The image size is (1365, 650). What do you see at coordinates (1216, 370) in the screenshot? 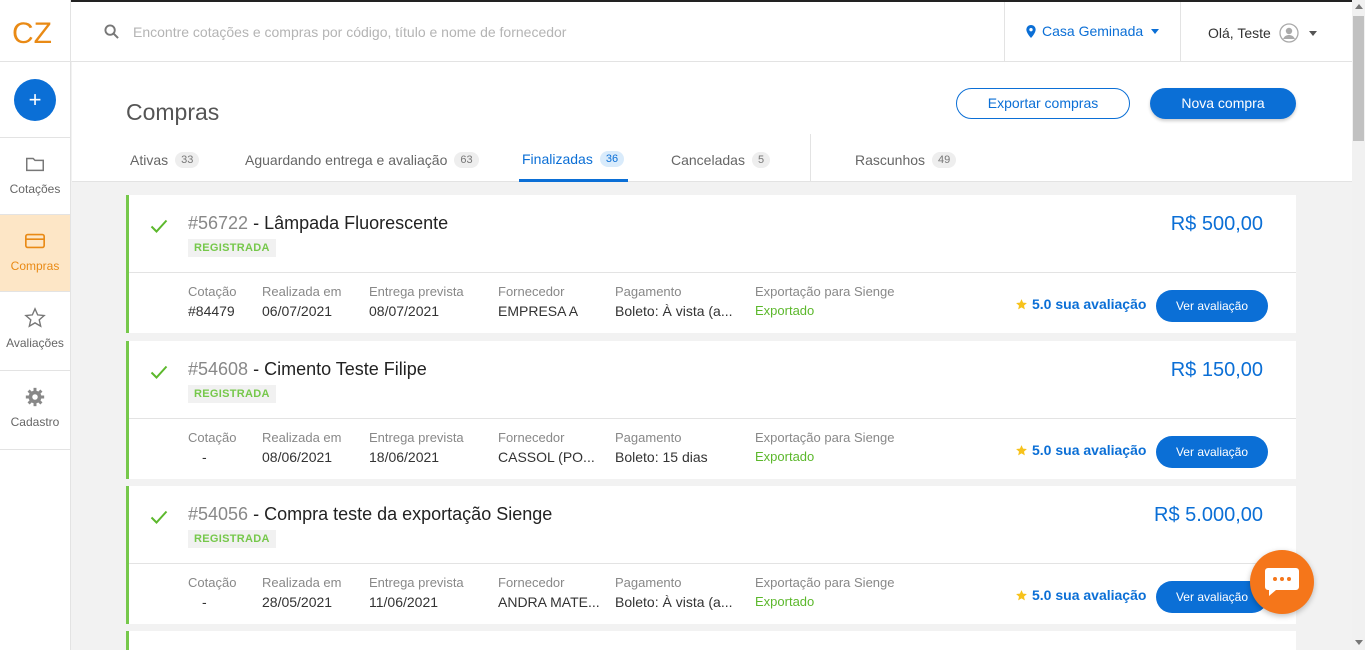
I see `purchase-price: R$ 150,00` at bounding box center [1216, 370].